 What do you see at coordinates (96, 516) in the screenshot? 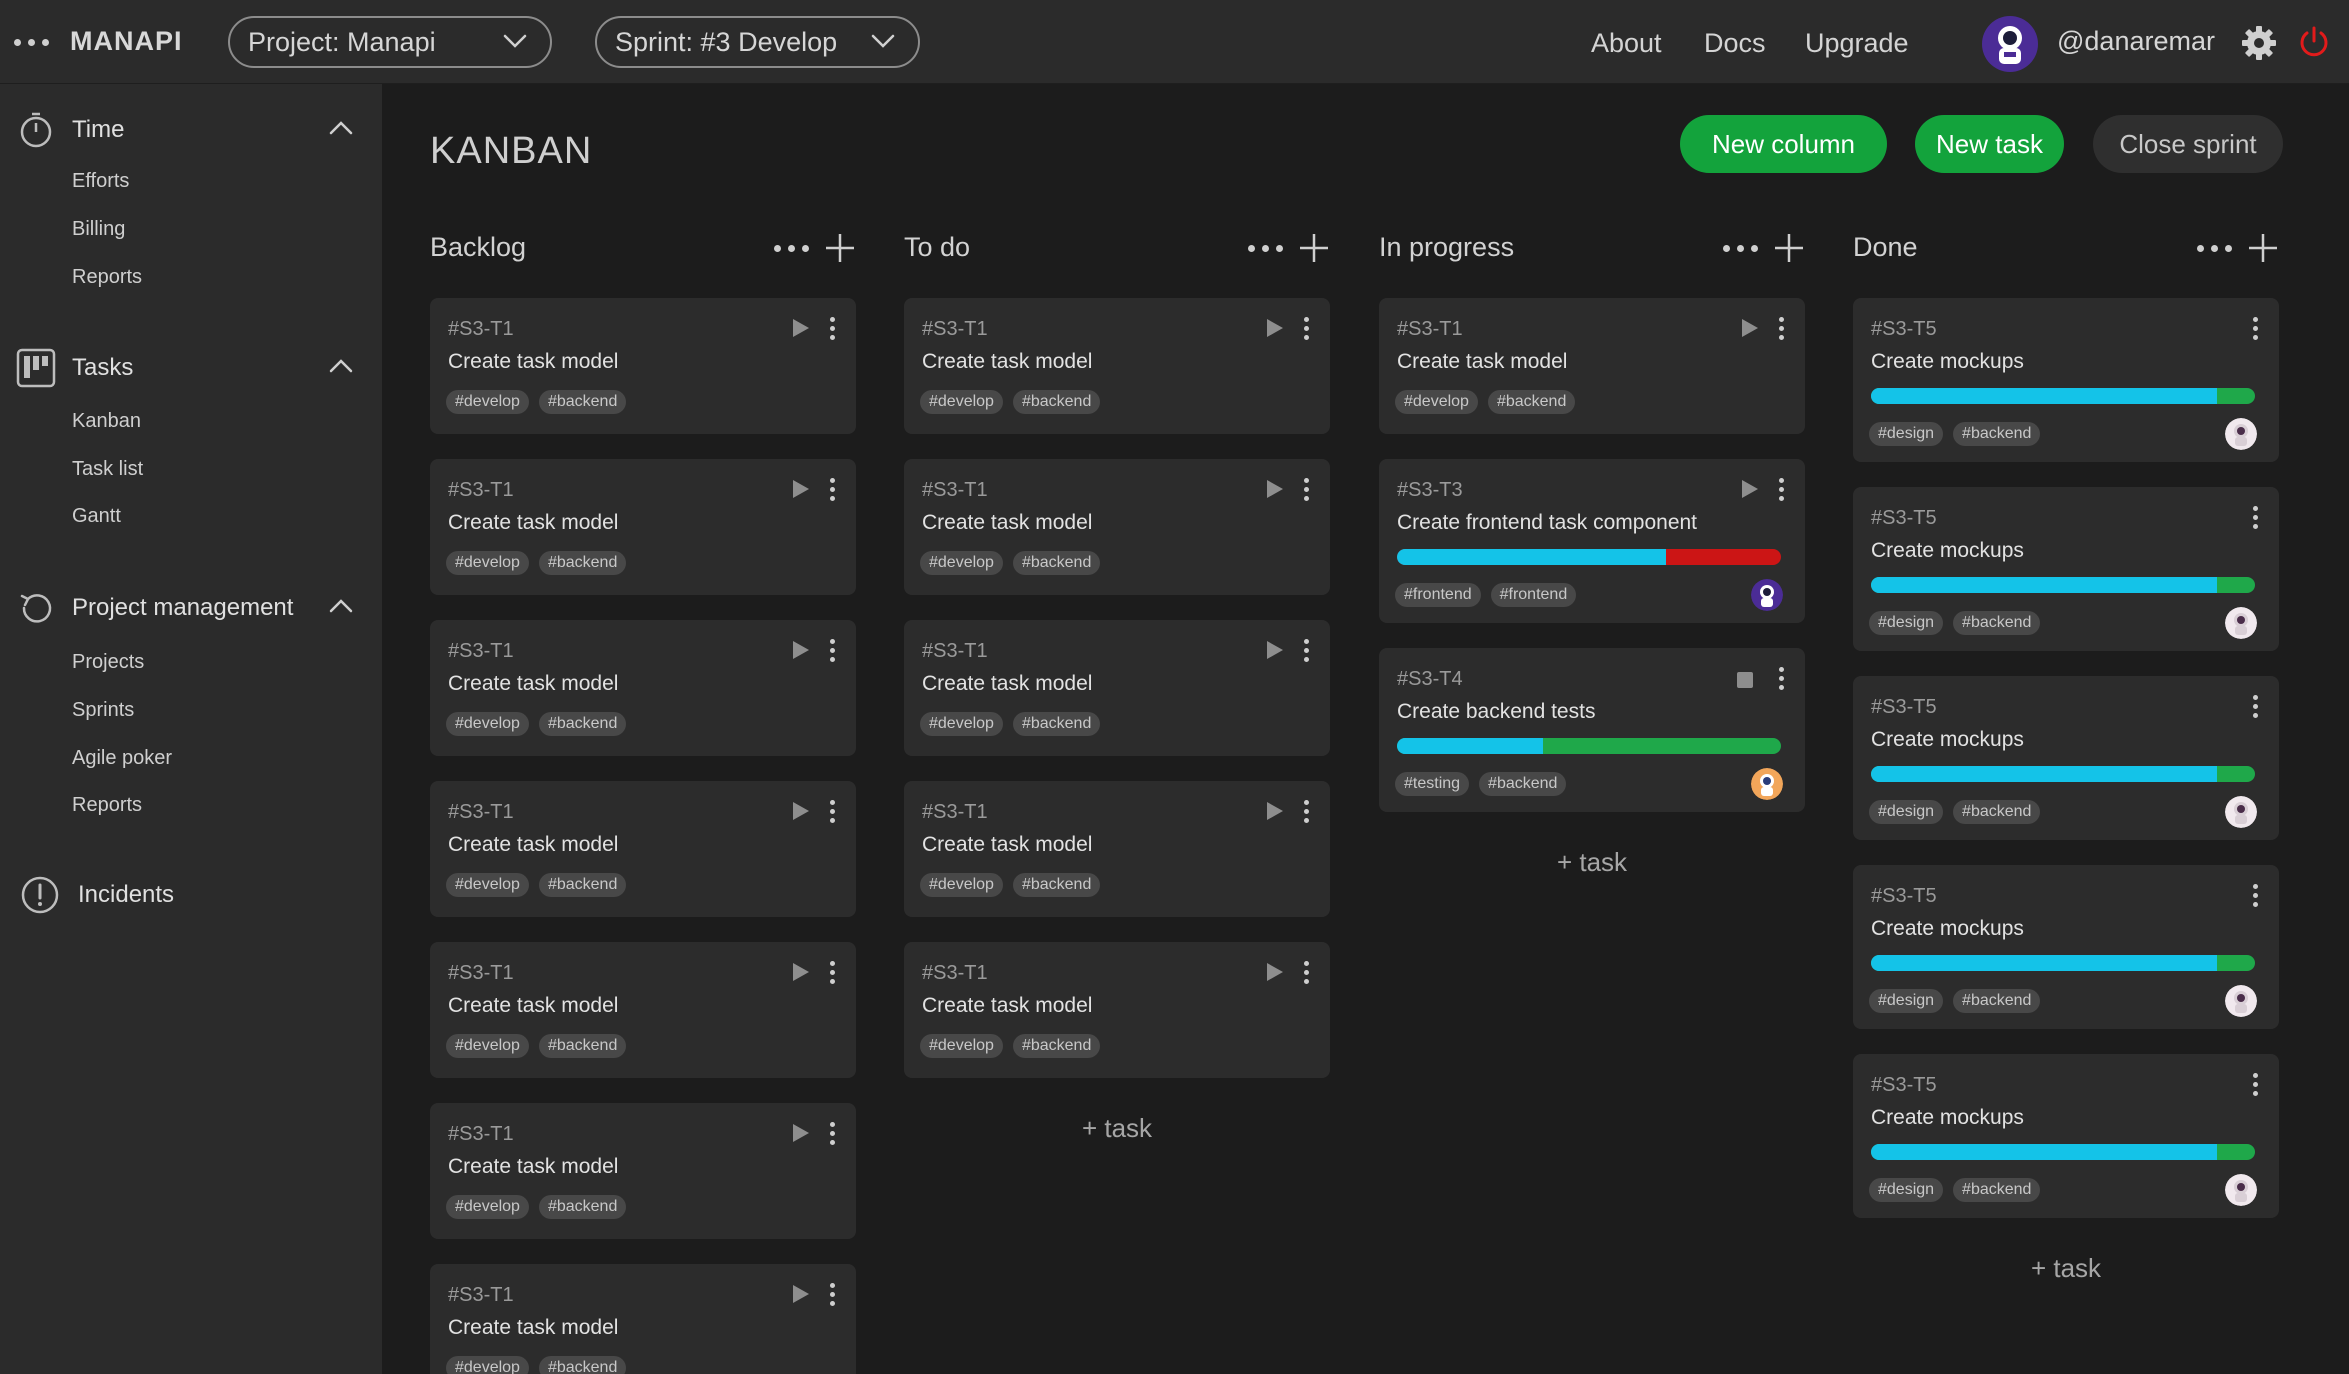
I see `sidebar-item-gantt: Gantt` at bounding box center [96, 516].